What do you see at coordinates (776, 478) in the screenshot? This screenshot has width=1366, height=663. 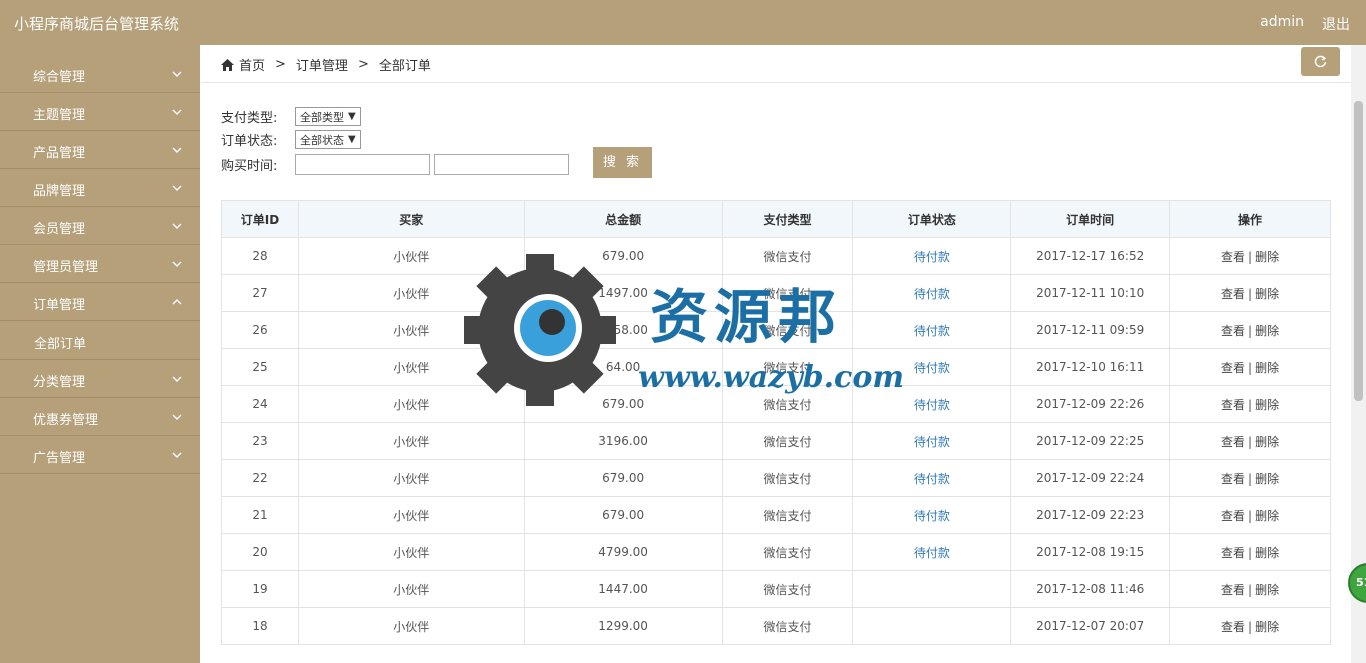 I see `table-row: 22 小伙伴 679.00 微信支付 待付款 2017-12-09 22:24 查看 | 删除` at bounding box center [776, 478].